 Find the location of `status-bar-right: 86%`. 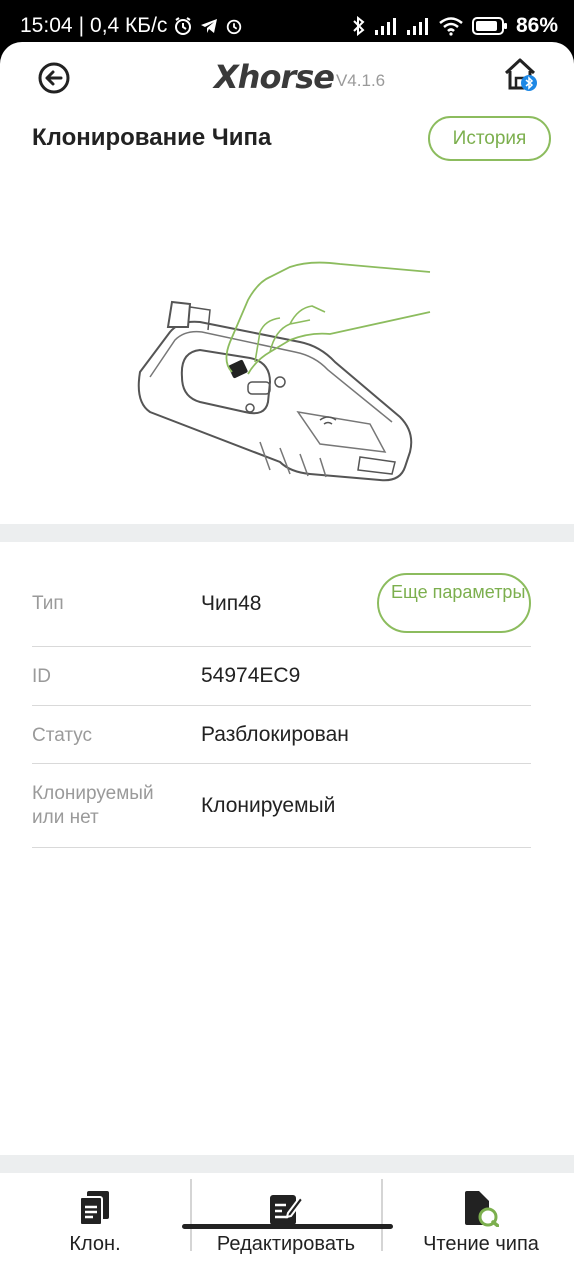

status-bar-right: 86% is located at coordinates (455, 26).